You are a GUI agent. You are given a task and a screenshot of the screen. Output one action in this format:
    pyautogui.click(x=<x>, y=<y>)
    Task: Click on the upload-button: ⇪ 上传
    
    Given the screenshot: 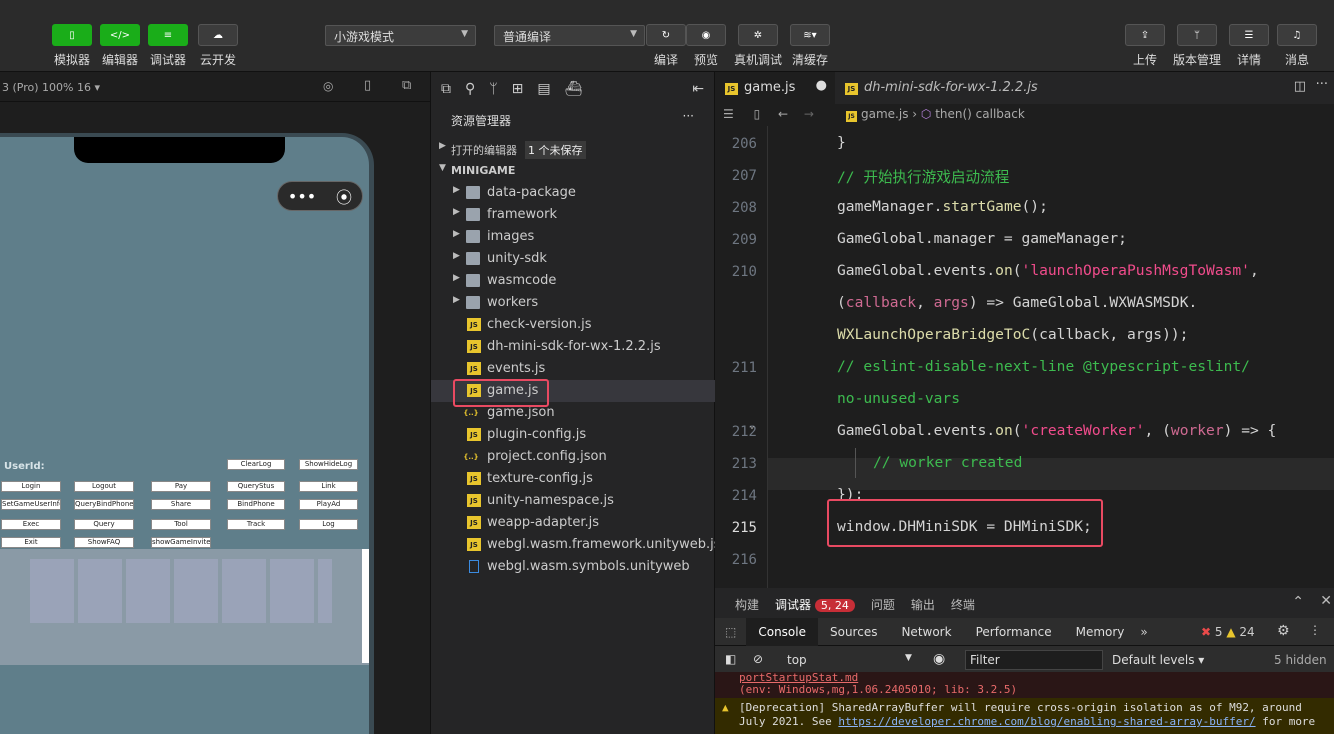 What is the action you would take?
    pyautogui.click(x=1145, y=46)
    